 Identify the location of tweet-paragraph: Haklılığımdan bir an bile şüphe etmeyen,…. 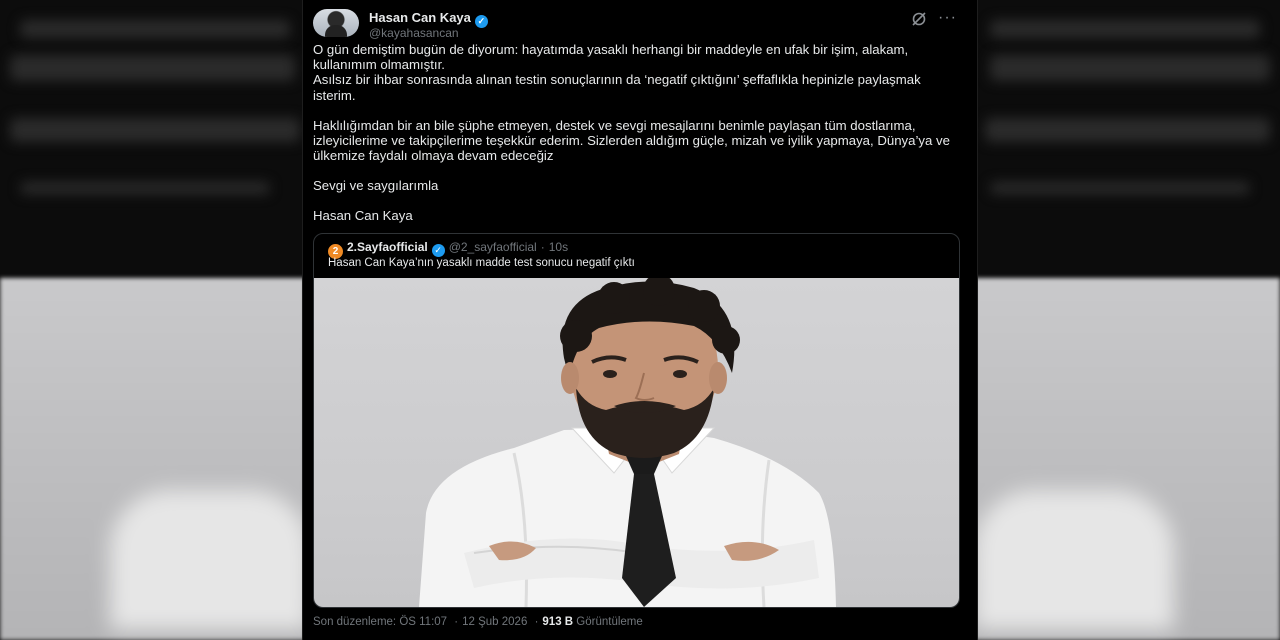
(631, 140).